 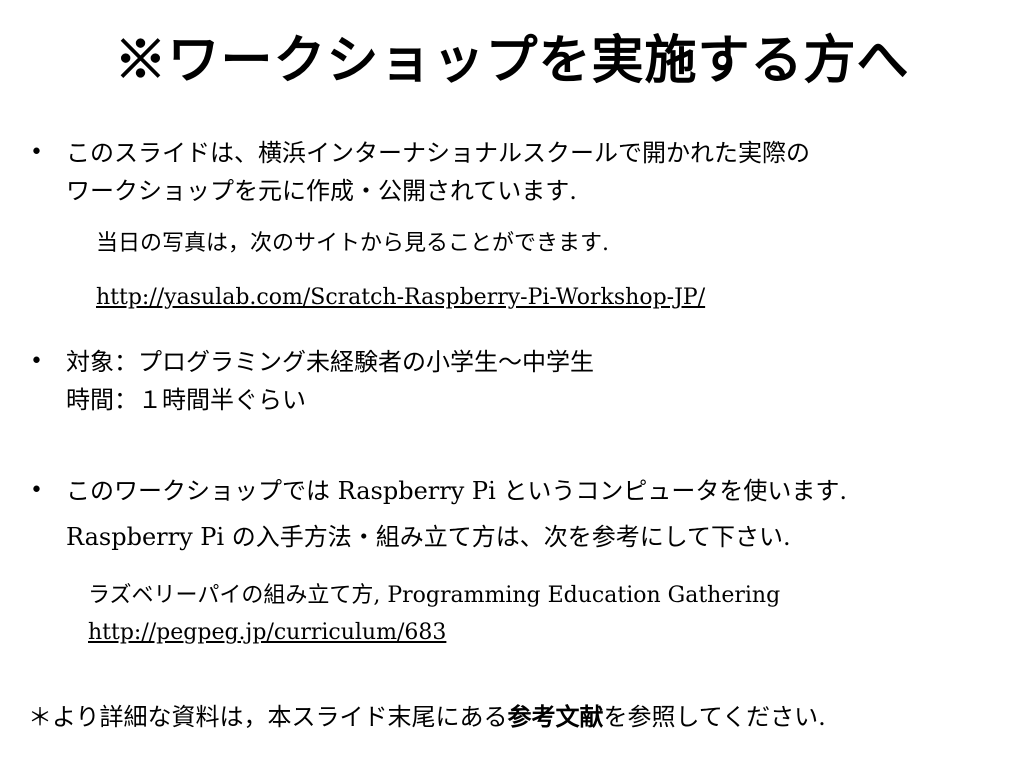 I want to click on bullet-audience-line1: 対象：プログラミング未経験者の小学生〜中学生, so click(x=330, y=362).